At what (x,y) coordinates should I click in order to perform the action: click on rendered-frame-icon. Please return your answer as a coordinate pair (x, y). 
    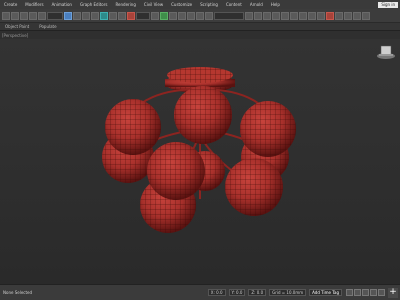
    Looking at the image, I should click on (321, 15).